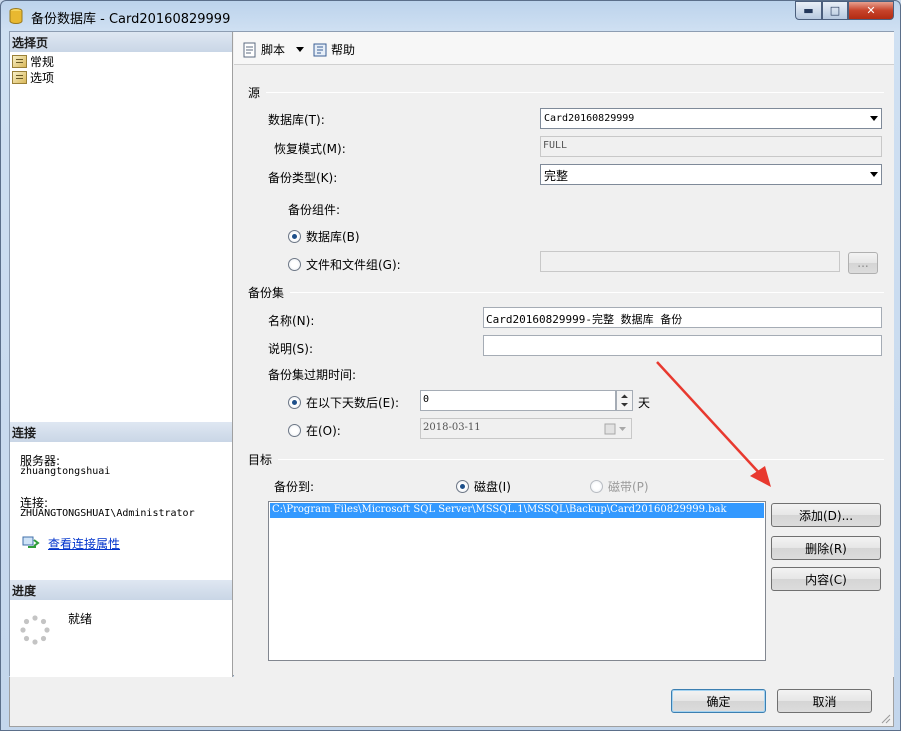 Image resolution: width=901 pixels, height=731 pixels. What do you see at coordinates (121, 590) in the screenshot?
I see `progress-header: 进度` at bounding box center [121, 590].